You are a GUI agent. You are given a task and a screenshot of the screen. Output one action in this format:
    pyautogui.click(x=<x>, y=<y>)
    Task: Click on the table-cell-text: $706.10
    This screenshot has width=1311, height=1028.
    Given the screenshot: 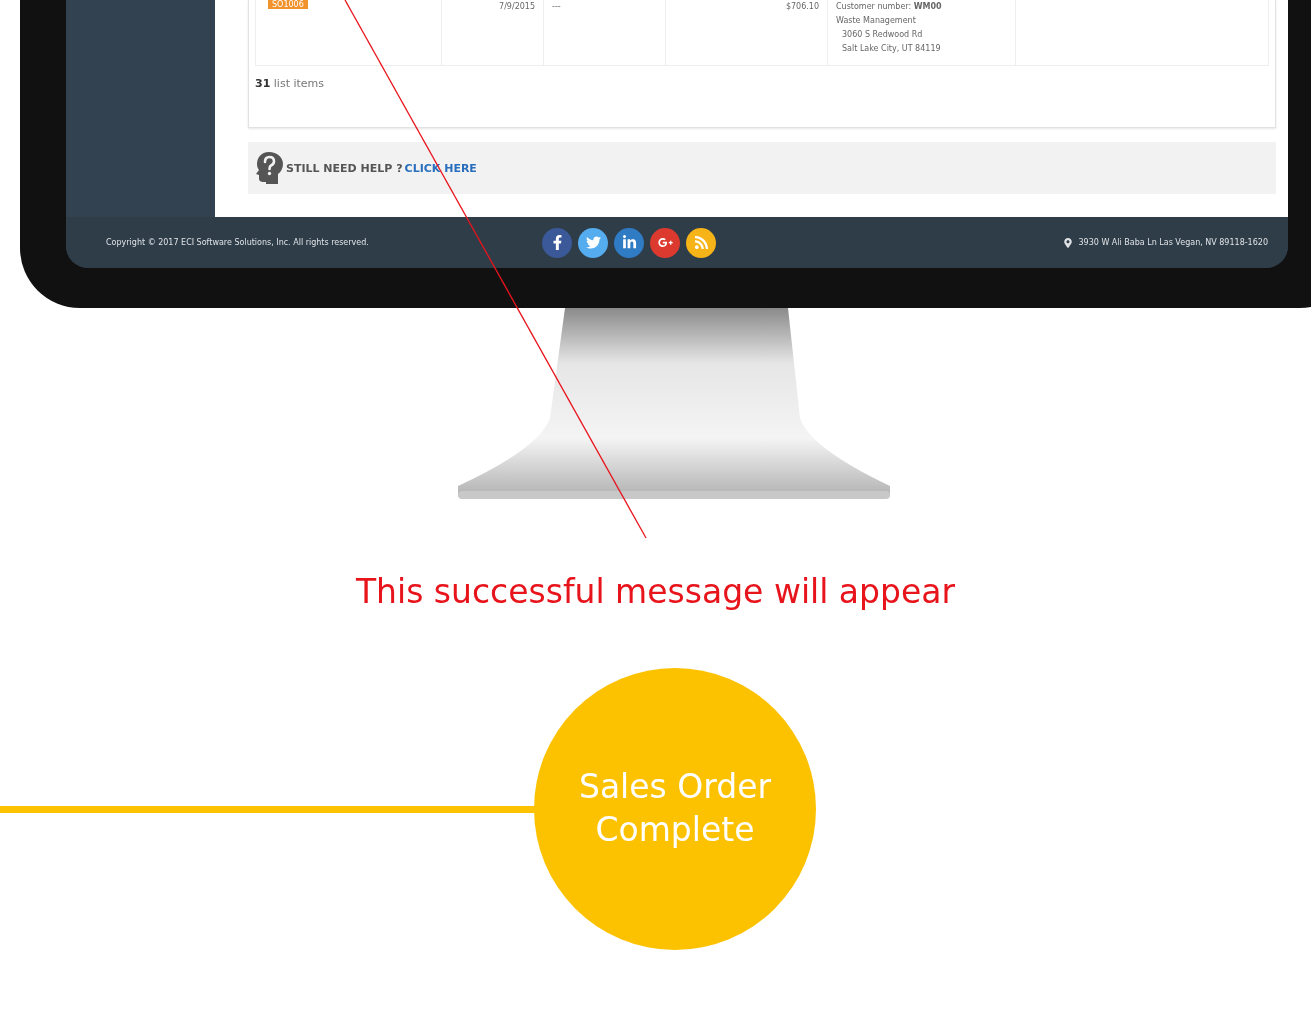 What is the action you would take?
    pyautogui.click(x=802, y=7)
    